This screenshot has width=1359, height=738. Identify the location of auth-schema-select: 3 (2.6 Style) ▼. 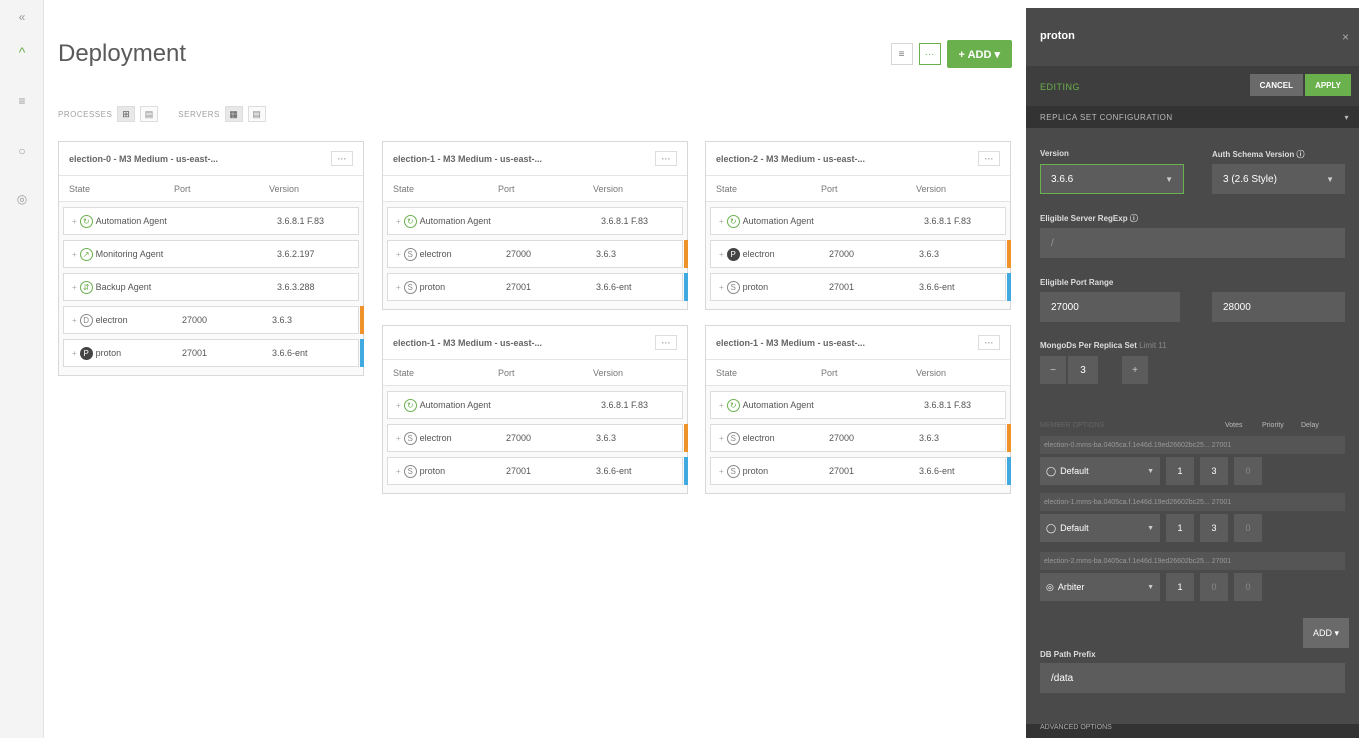
(1278, 179).